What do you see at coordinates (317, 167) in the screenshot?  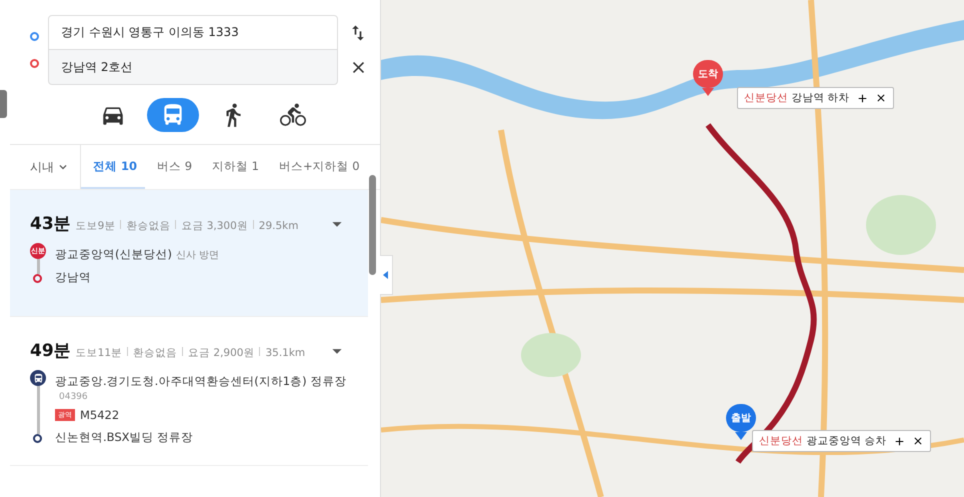 I see `filter-tab: 버스+지하철 0` at bounding box center [317, 167].